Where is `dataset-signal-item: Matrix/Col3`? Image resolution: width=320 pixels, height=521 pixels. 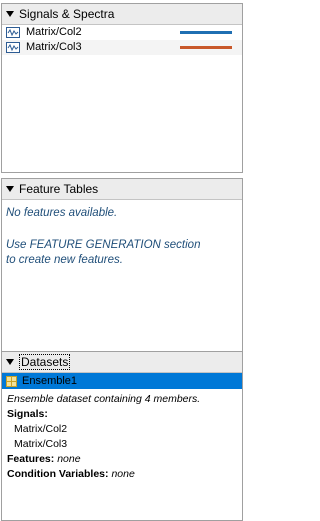
dataset-signal-item: Matrix/Col3 is located at coordinates (41, 444).